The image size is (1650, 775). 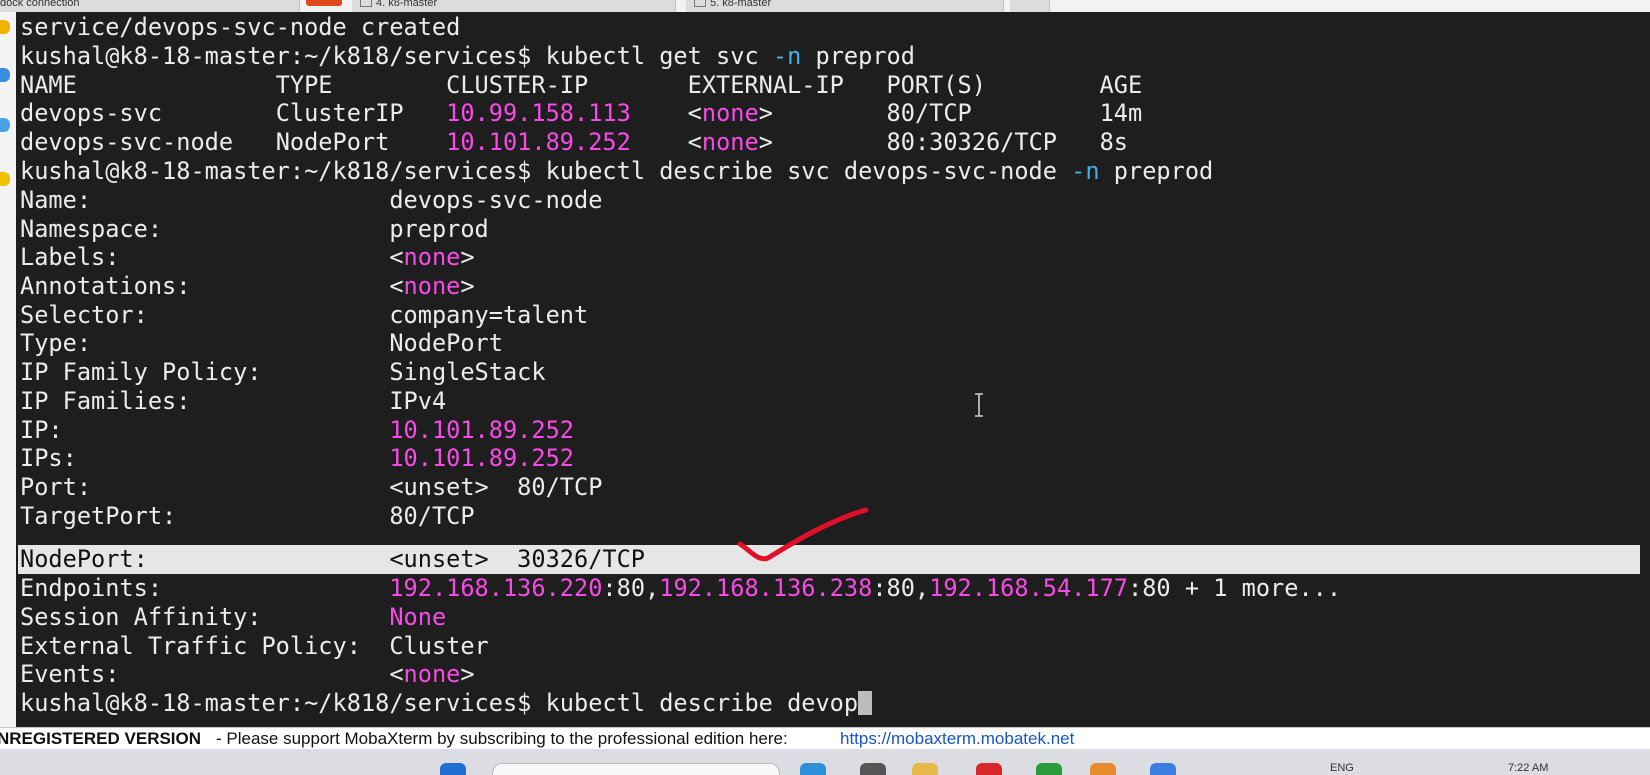 What do you see at coordinates (865, 703) in the screenshot?
I see `text-cursor` at bounding box center [865, 703].